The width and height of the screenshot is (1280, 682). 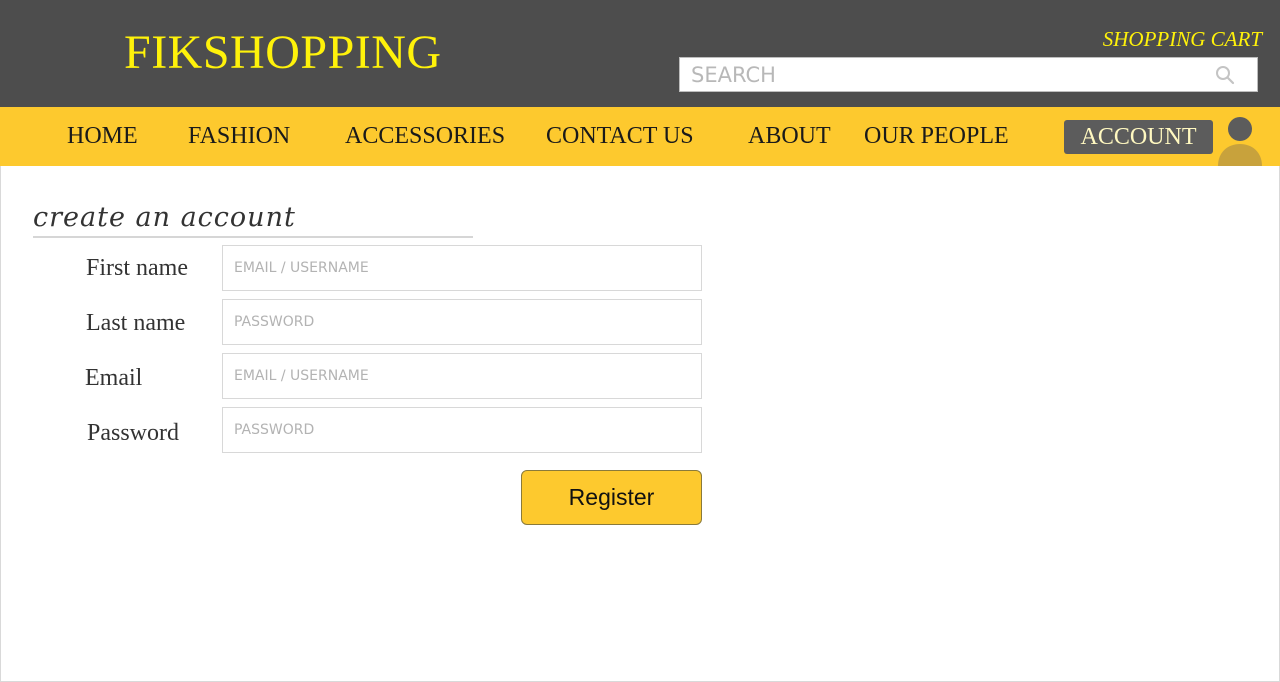 I want to click on nav-item-about: ABOUT, so click(x=789, y=136).